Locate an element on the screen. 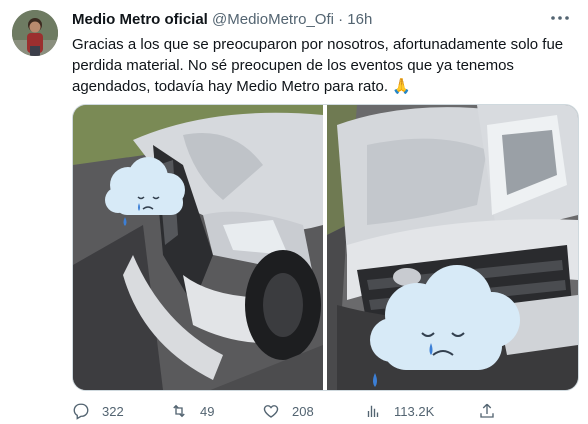  reply-count: 322 is located at coordinates (113, 411).